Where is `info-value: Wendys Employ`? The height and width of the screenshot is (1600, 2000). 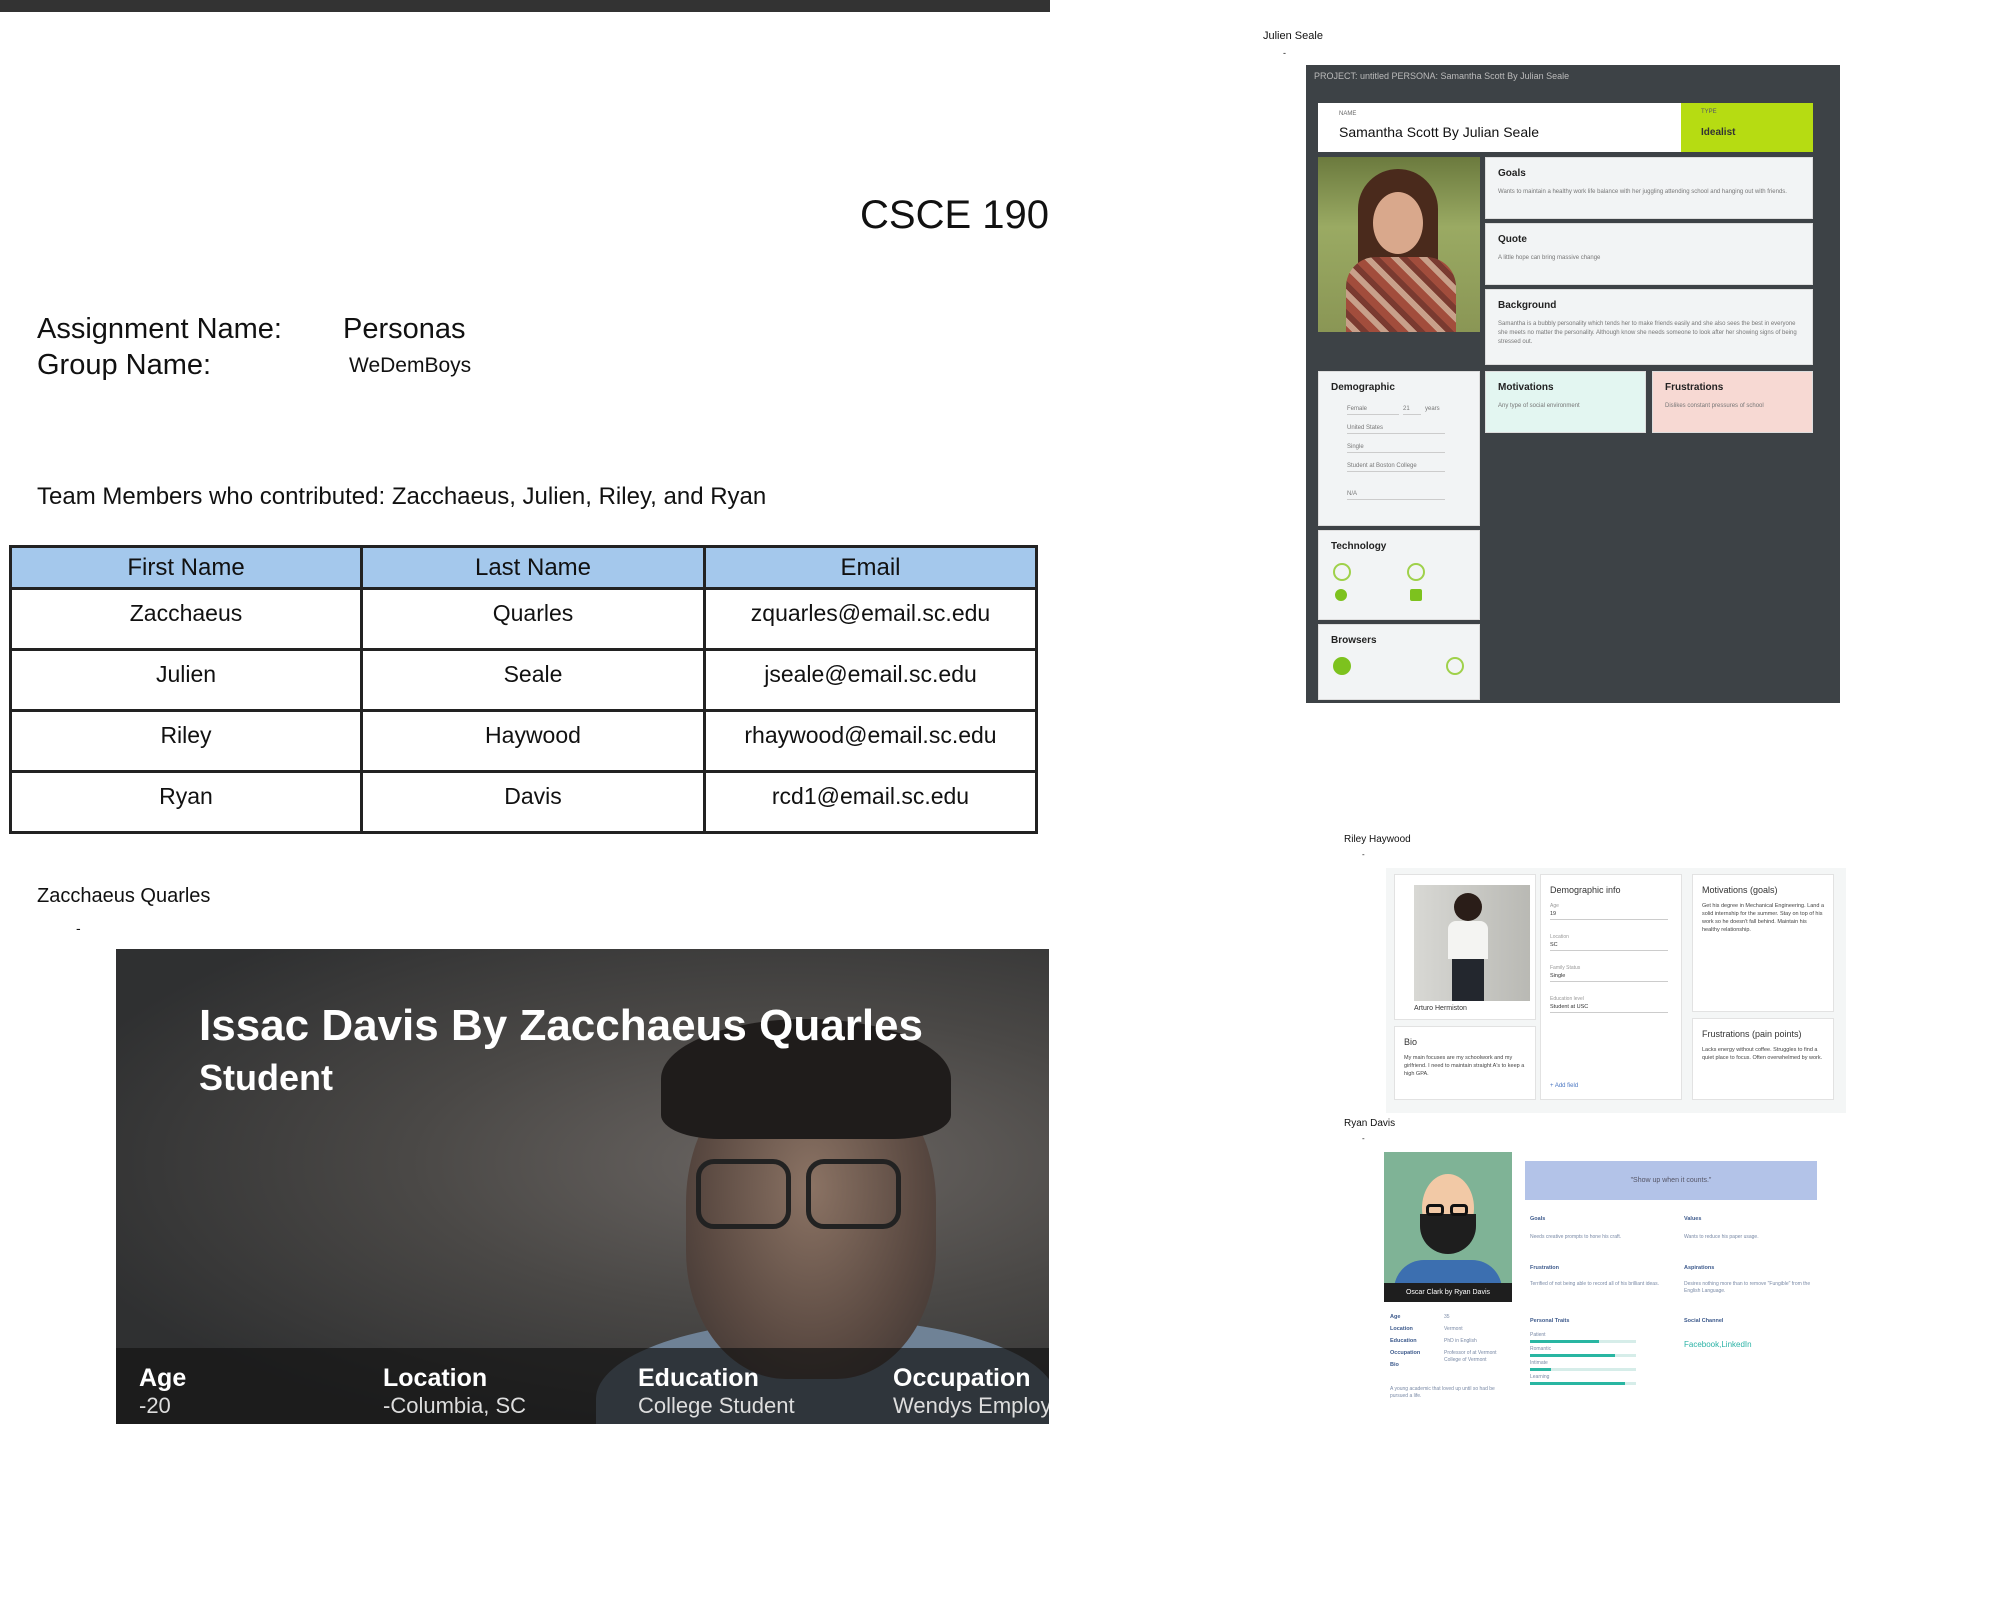
info-value: Wendys Employ is located at coordinates (971, 1405).